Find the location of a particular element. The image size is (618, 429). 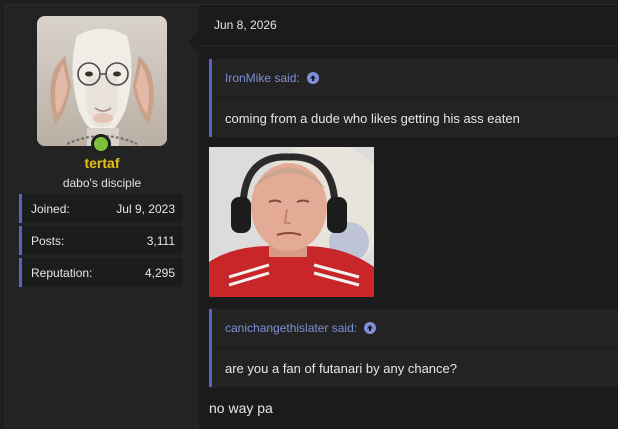

divider is located at coordinates (408, 45).